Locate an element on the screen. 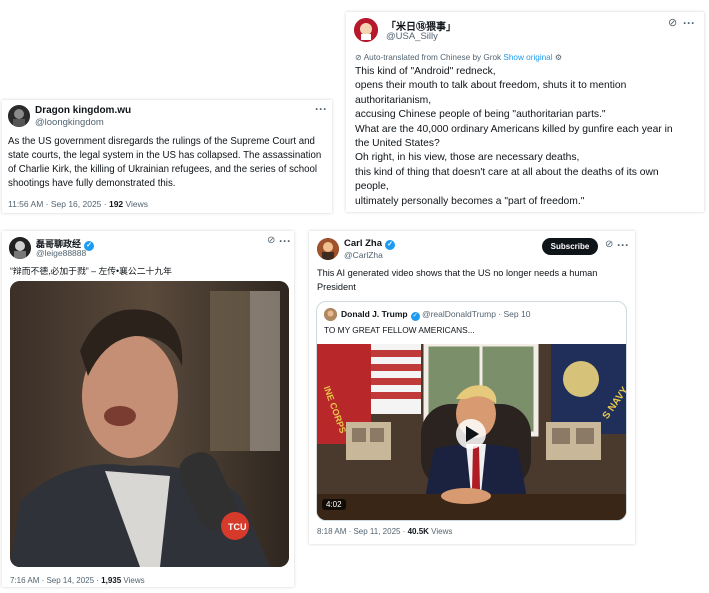 The height and width of the screenshot is (593, 709). tweet-line: President is located at coordinates (336, 286).